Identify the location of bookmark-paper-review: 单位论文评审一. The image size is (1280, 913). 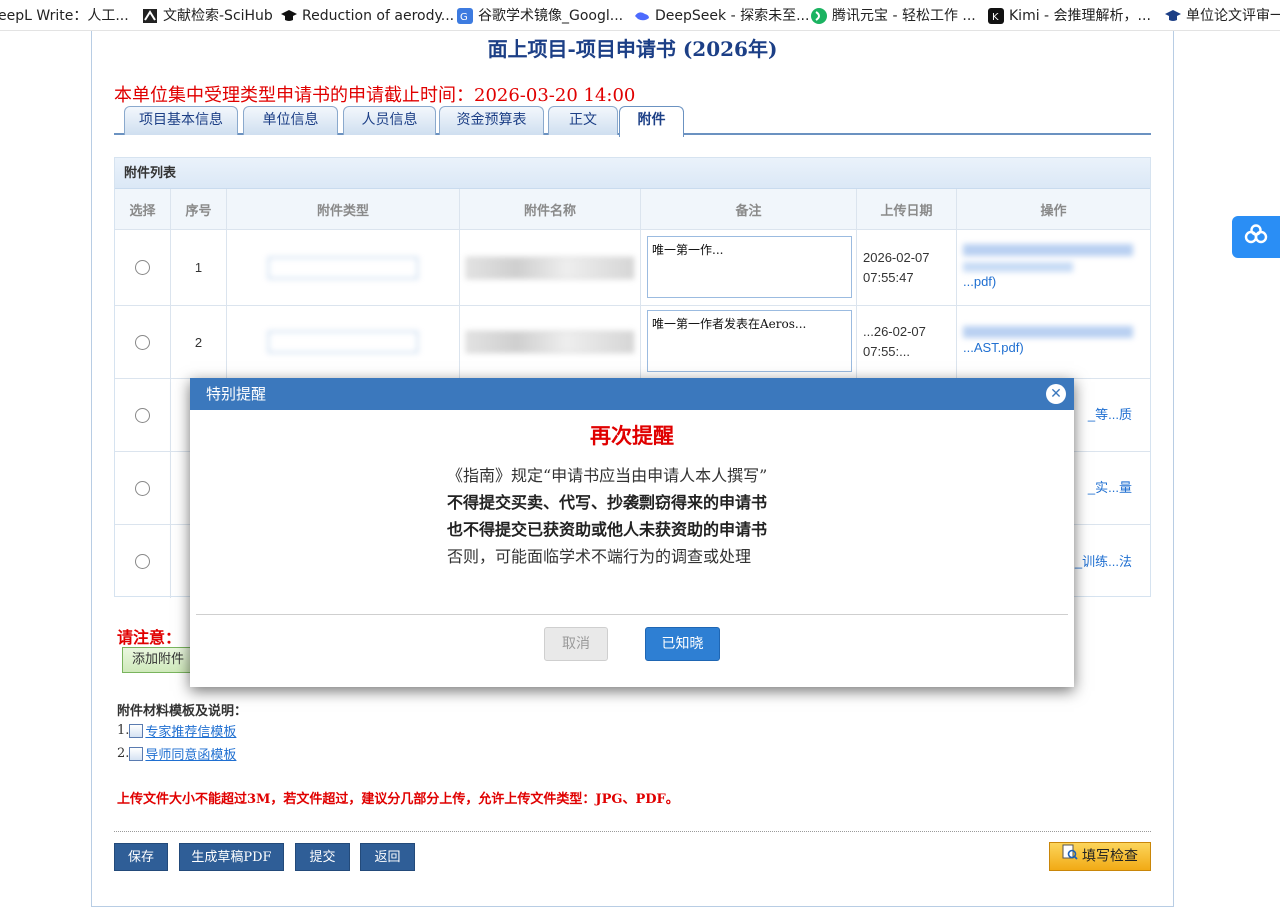
(1222, 16).